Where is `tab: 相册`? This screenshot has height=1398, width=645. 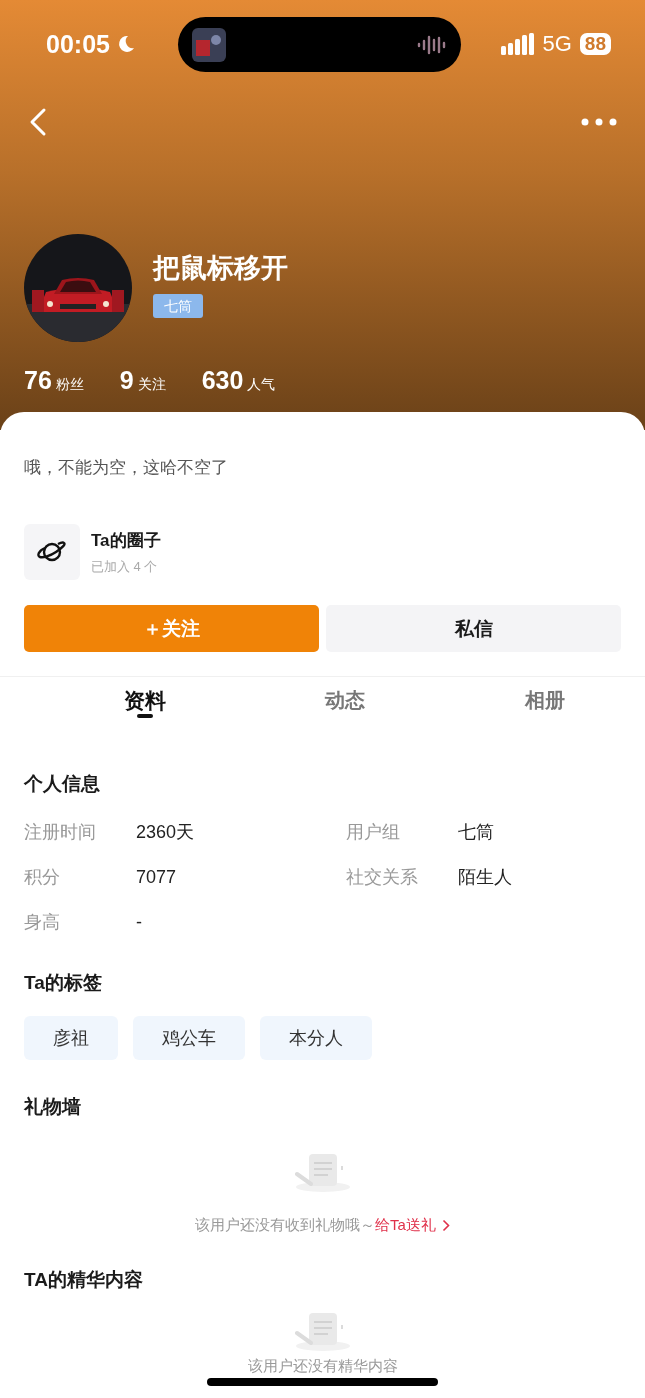 tab: 相册 is located at coordinates (545, 700).